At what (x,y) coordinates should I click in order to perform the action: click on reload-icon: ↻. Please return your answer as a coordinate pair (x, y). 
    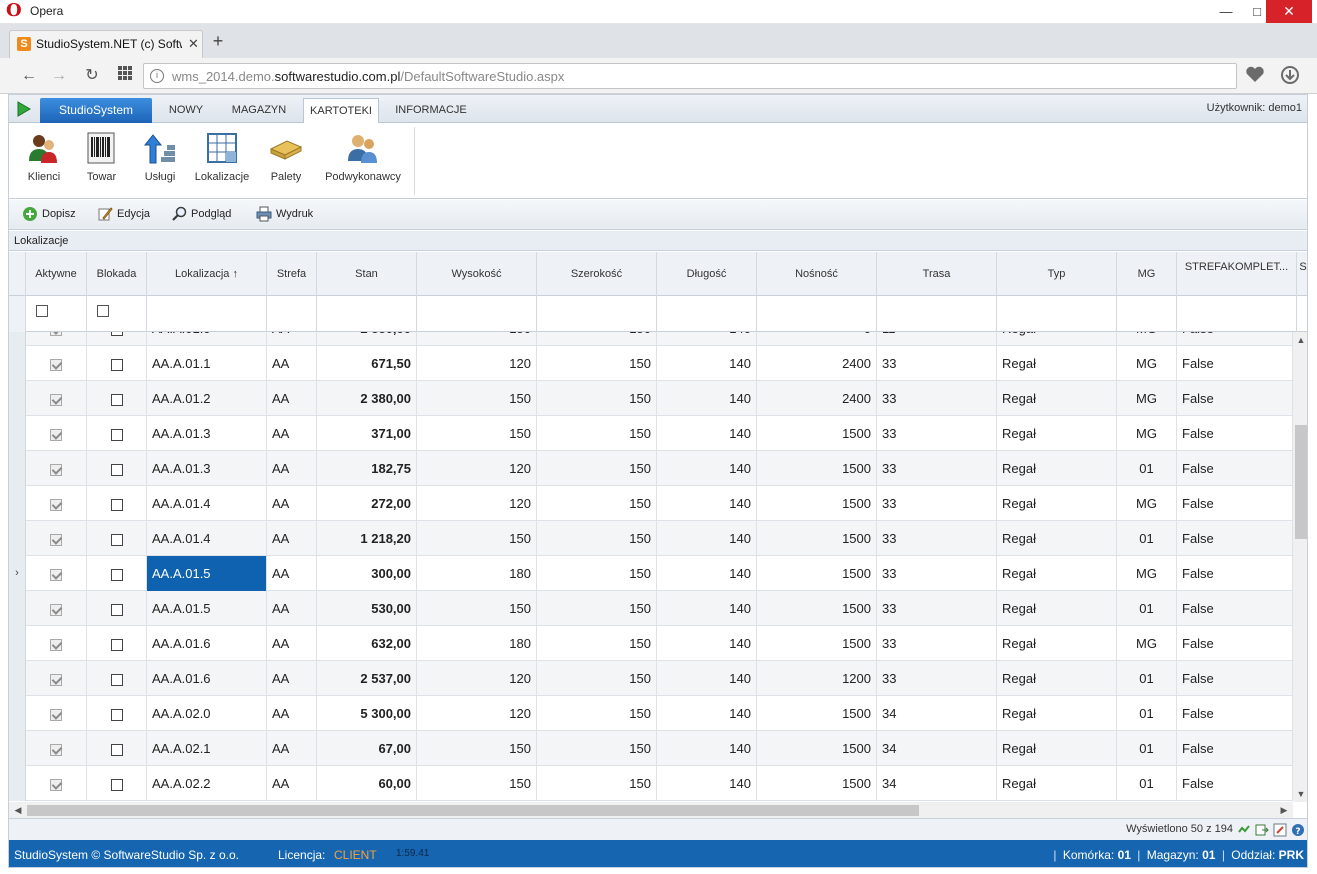
    Looking at the image, I should click on (92, 76).